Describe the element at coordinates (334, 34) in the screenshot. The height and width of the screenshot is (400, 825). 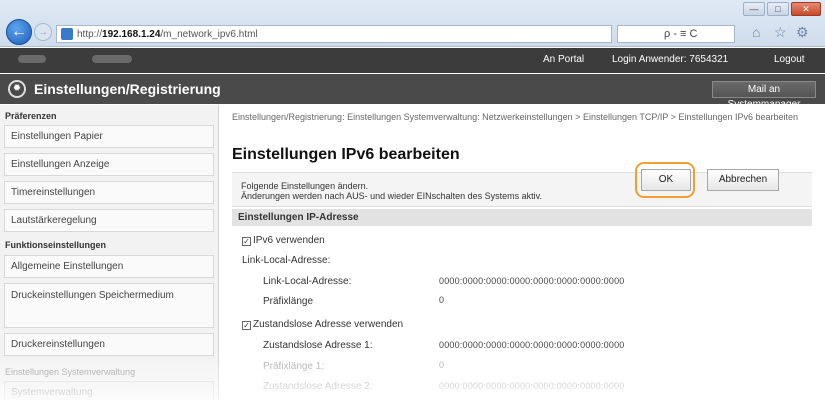
I see `address-bar: http://192.168.1.24/m_network_ipv6.html` at that location.